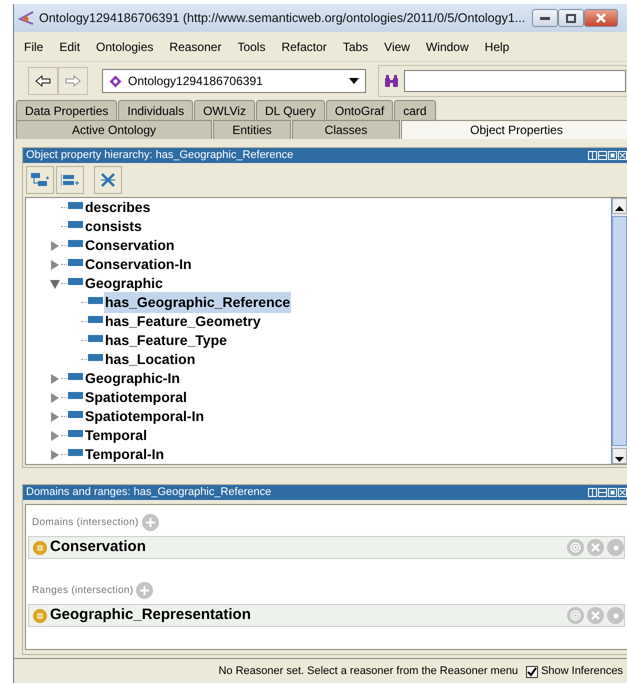  I want to click on menu-item: Reasoner, so click(195, 47).